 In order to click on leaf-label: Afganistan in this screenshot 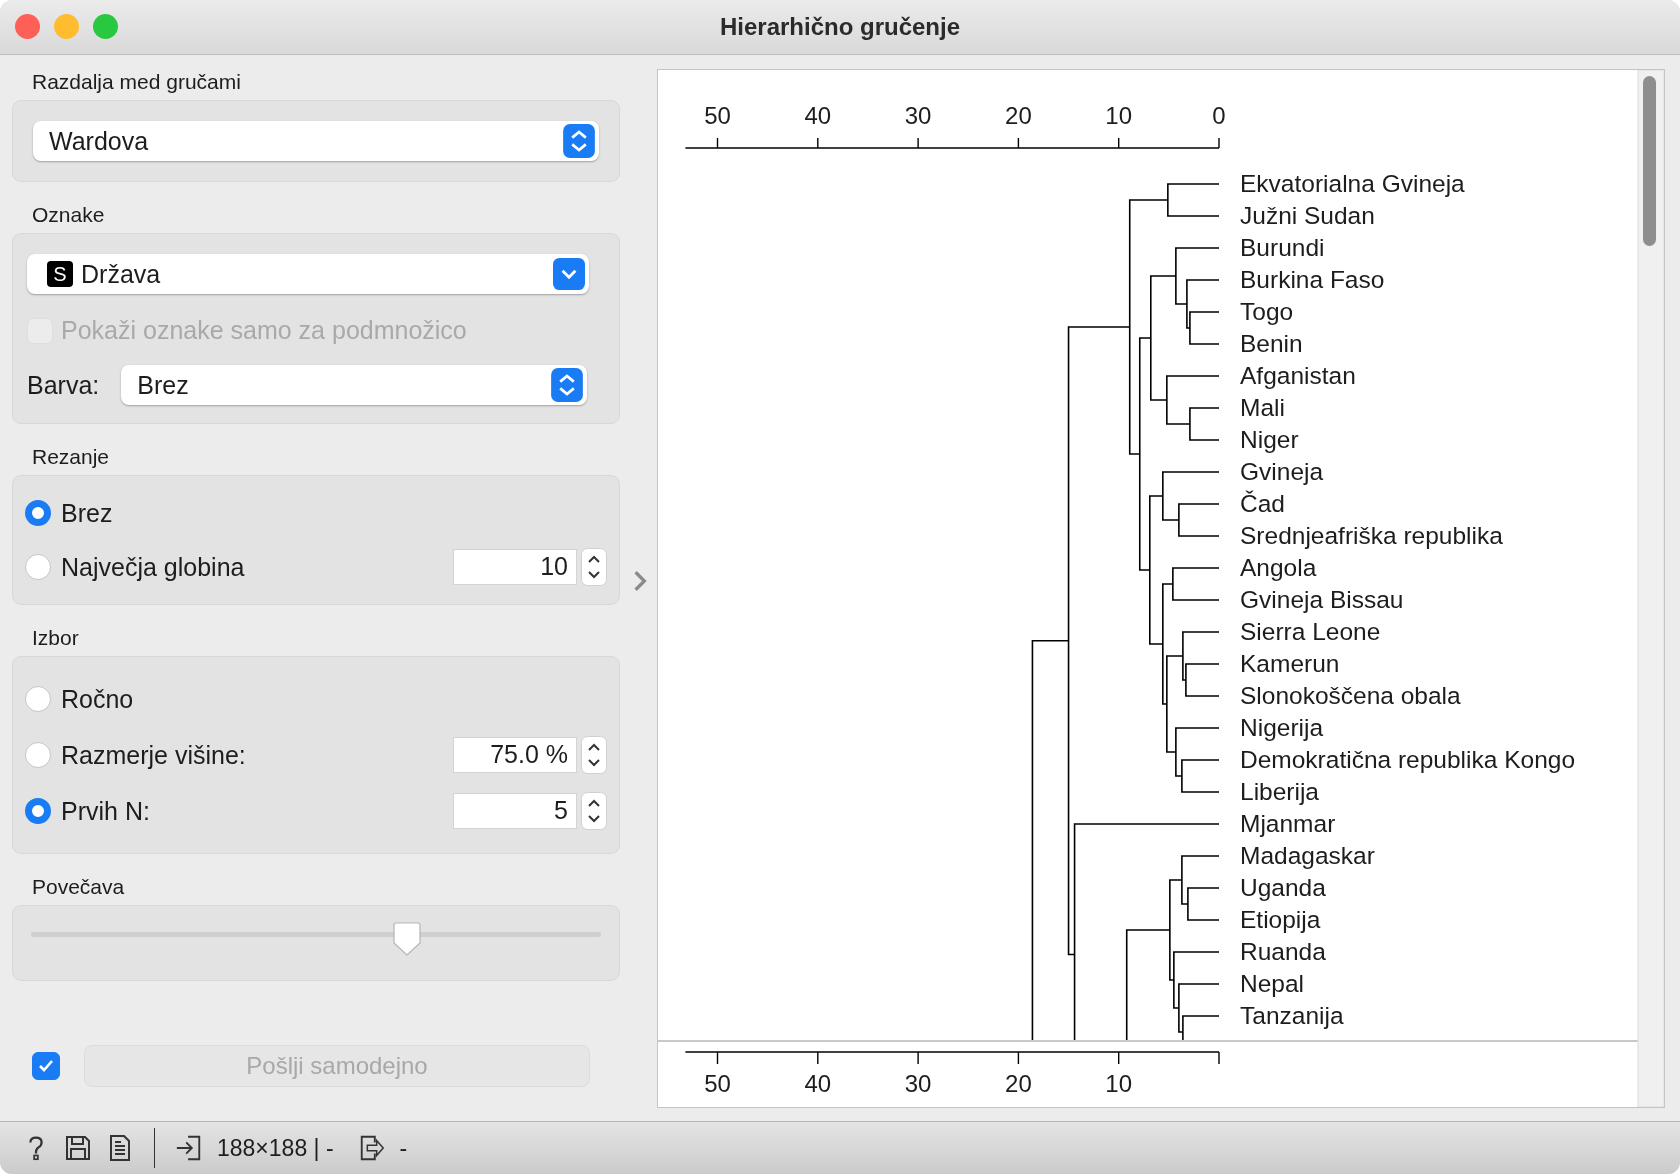, I will do `click(1298, 375)`.